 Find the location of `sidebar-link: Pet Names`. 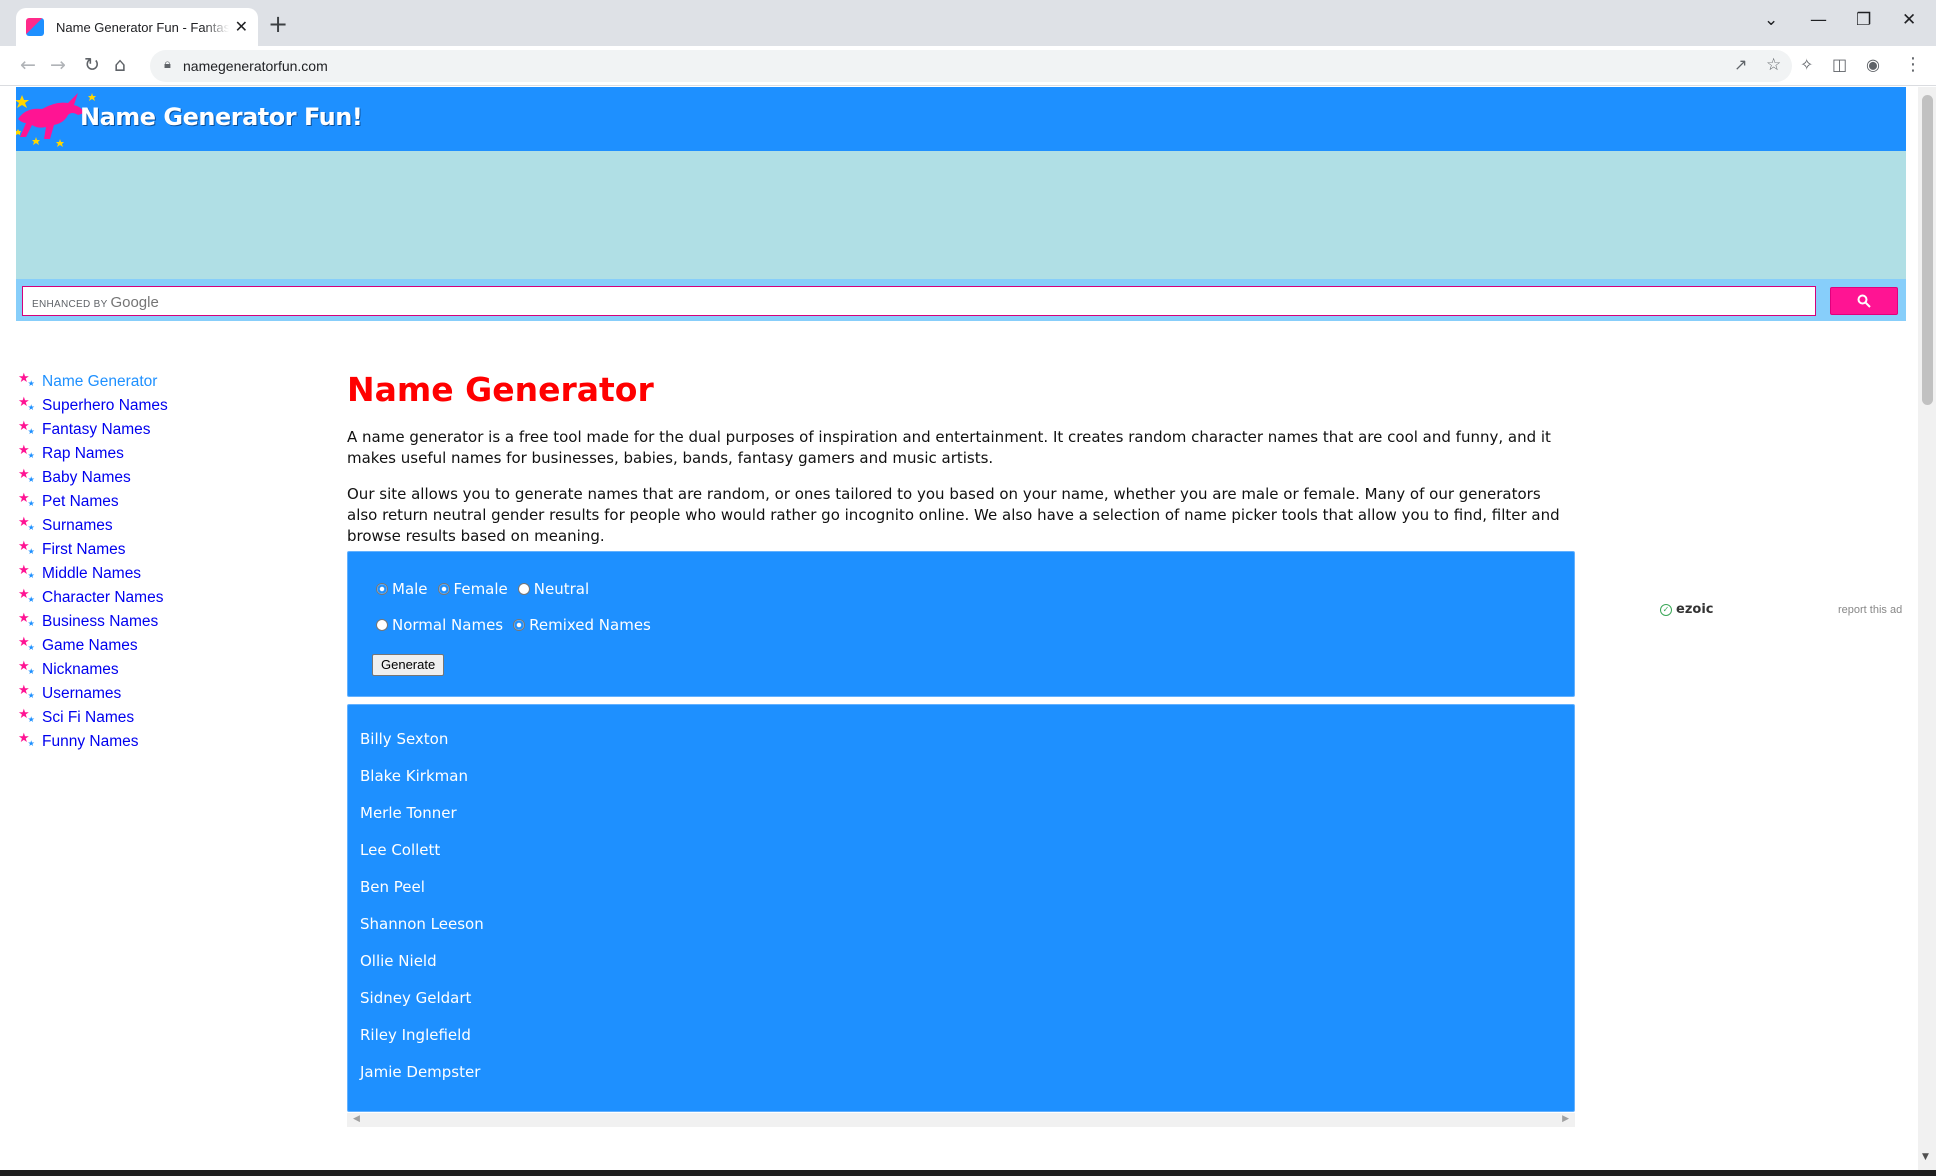

sidebar-link: Pet Names is located at coordinates (80, 502).